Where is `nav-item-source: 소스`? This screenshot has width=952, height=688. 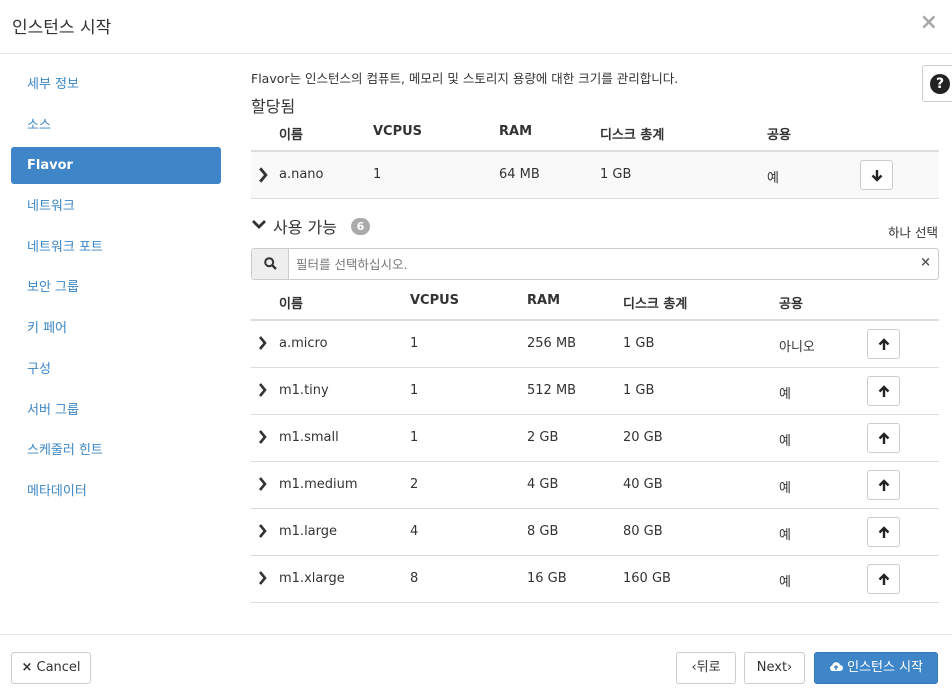
nav-item-source: 소스 is located at coordinates (116, 125).